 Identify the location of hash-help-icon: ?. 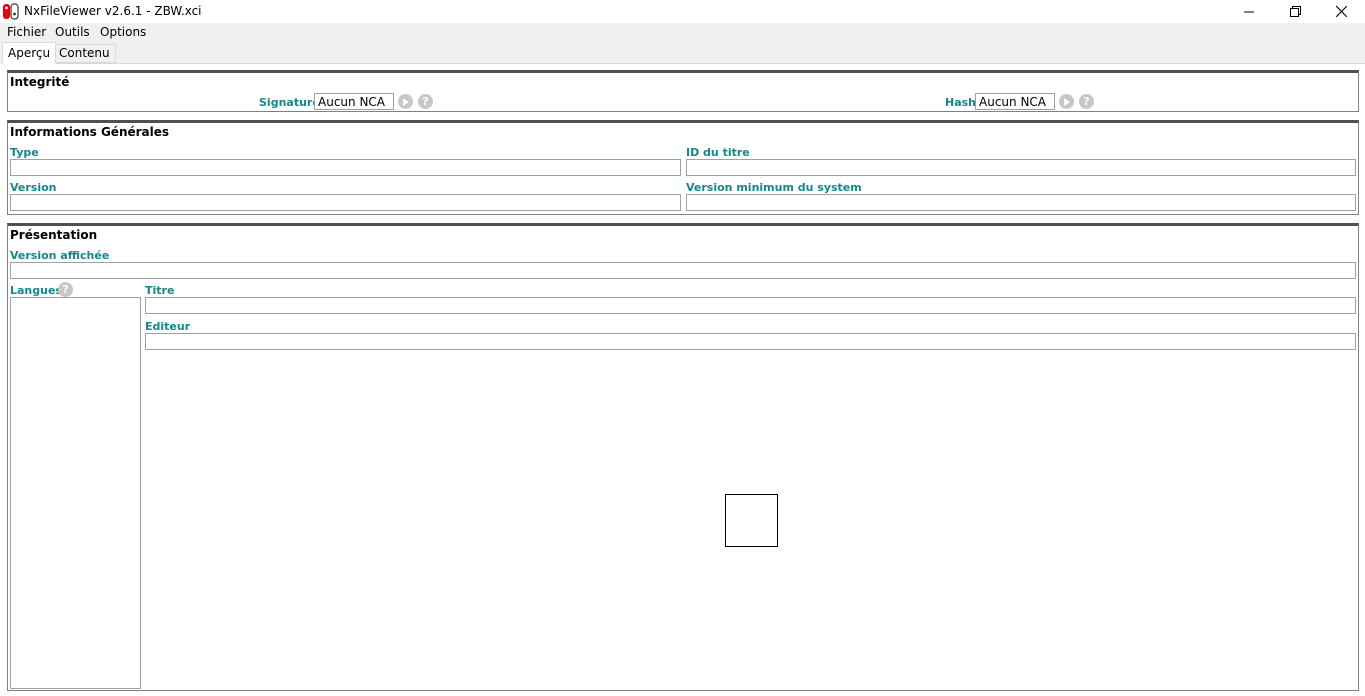
(1086, 101).